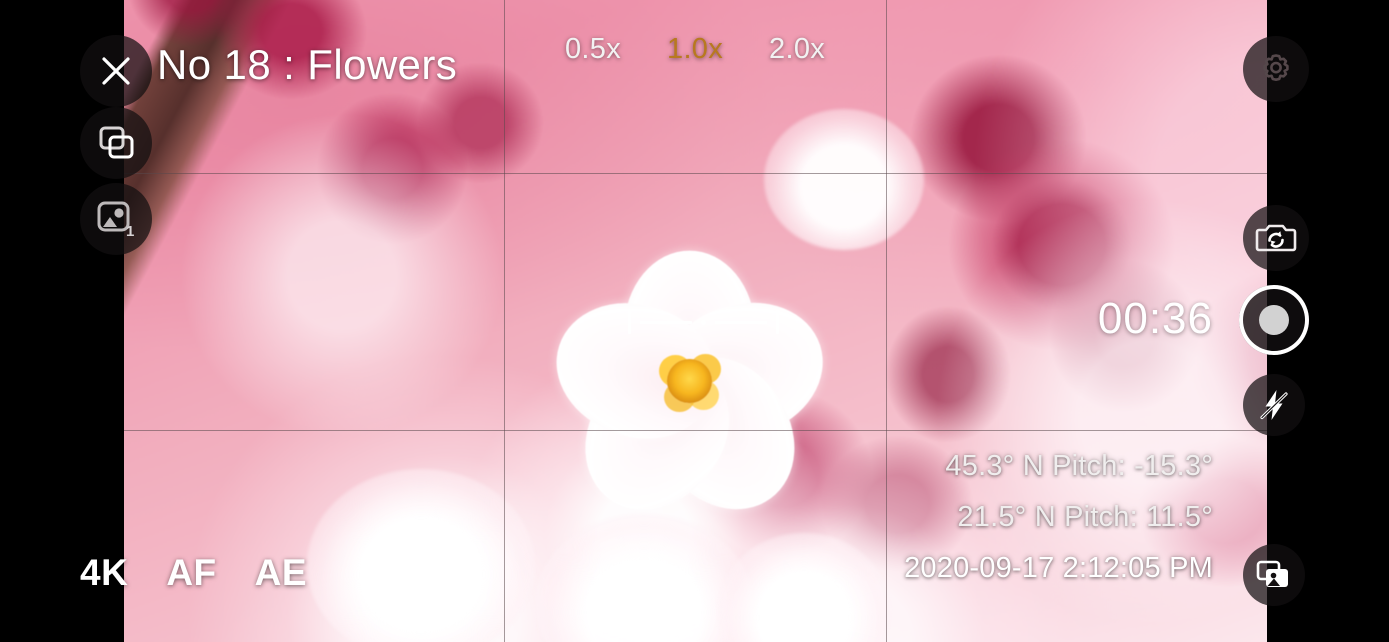 Image resolution: width=1389 pixels, height=642 pixels. I want to click on gallery-button, so click(1274, 575).